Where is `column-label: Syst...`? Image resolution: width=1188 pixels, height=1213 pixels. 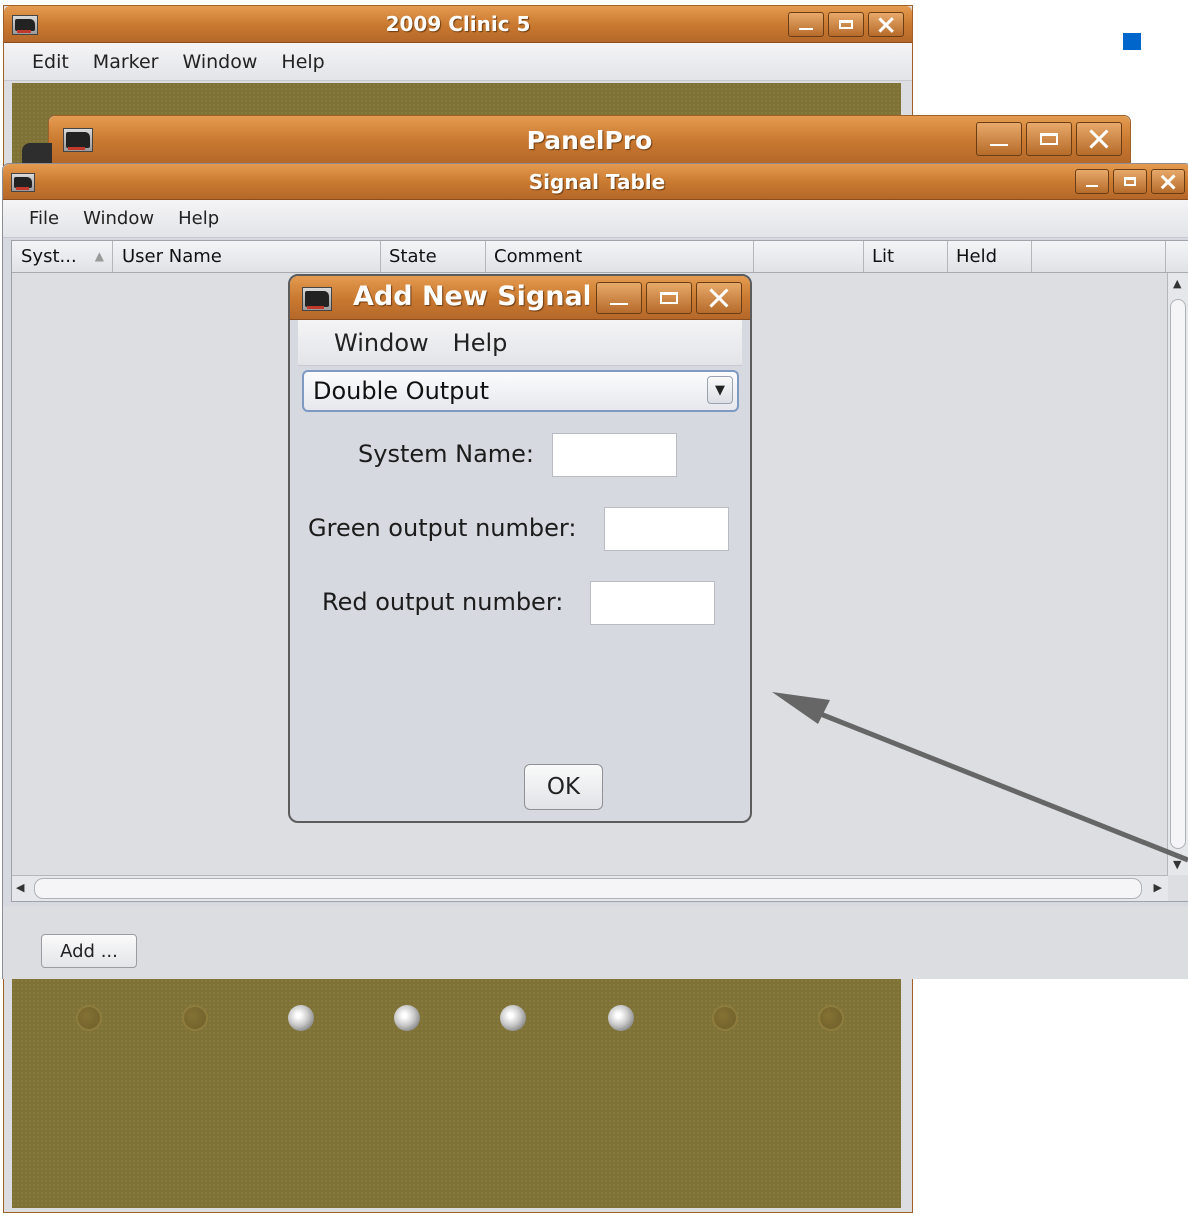
column-label: Syst... is located at coordinates (49, 256).